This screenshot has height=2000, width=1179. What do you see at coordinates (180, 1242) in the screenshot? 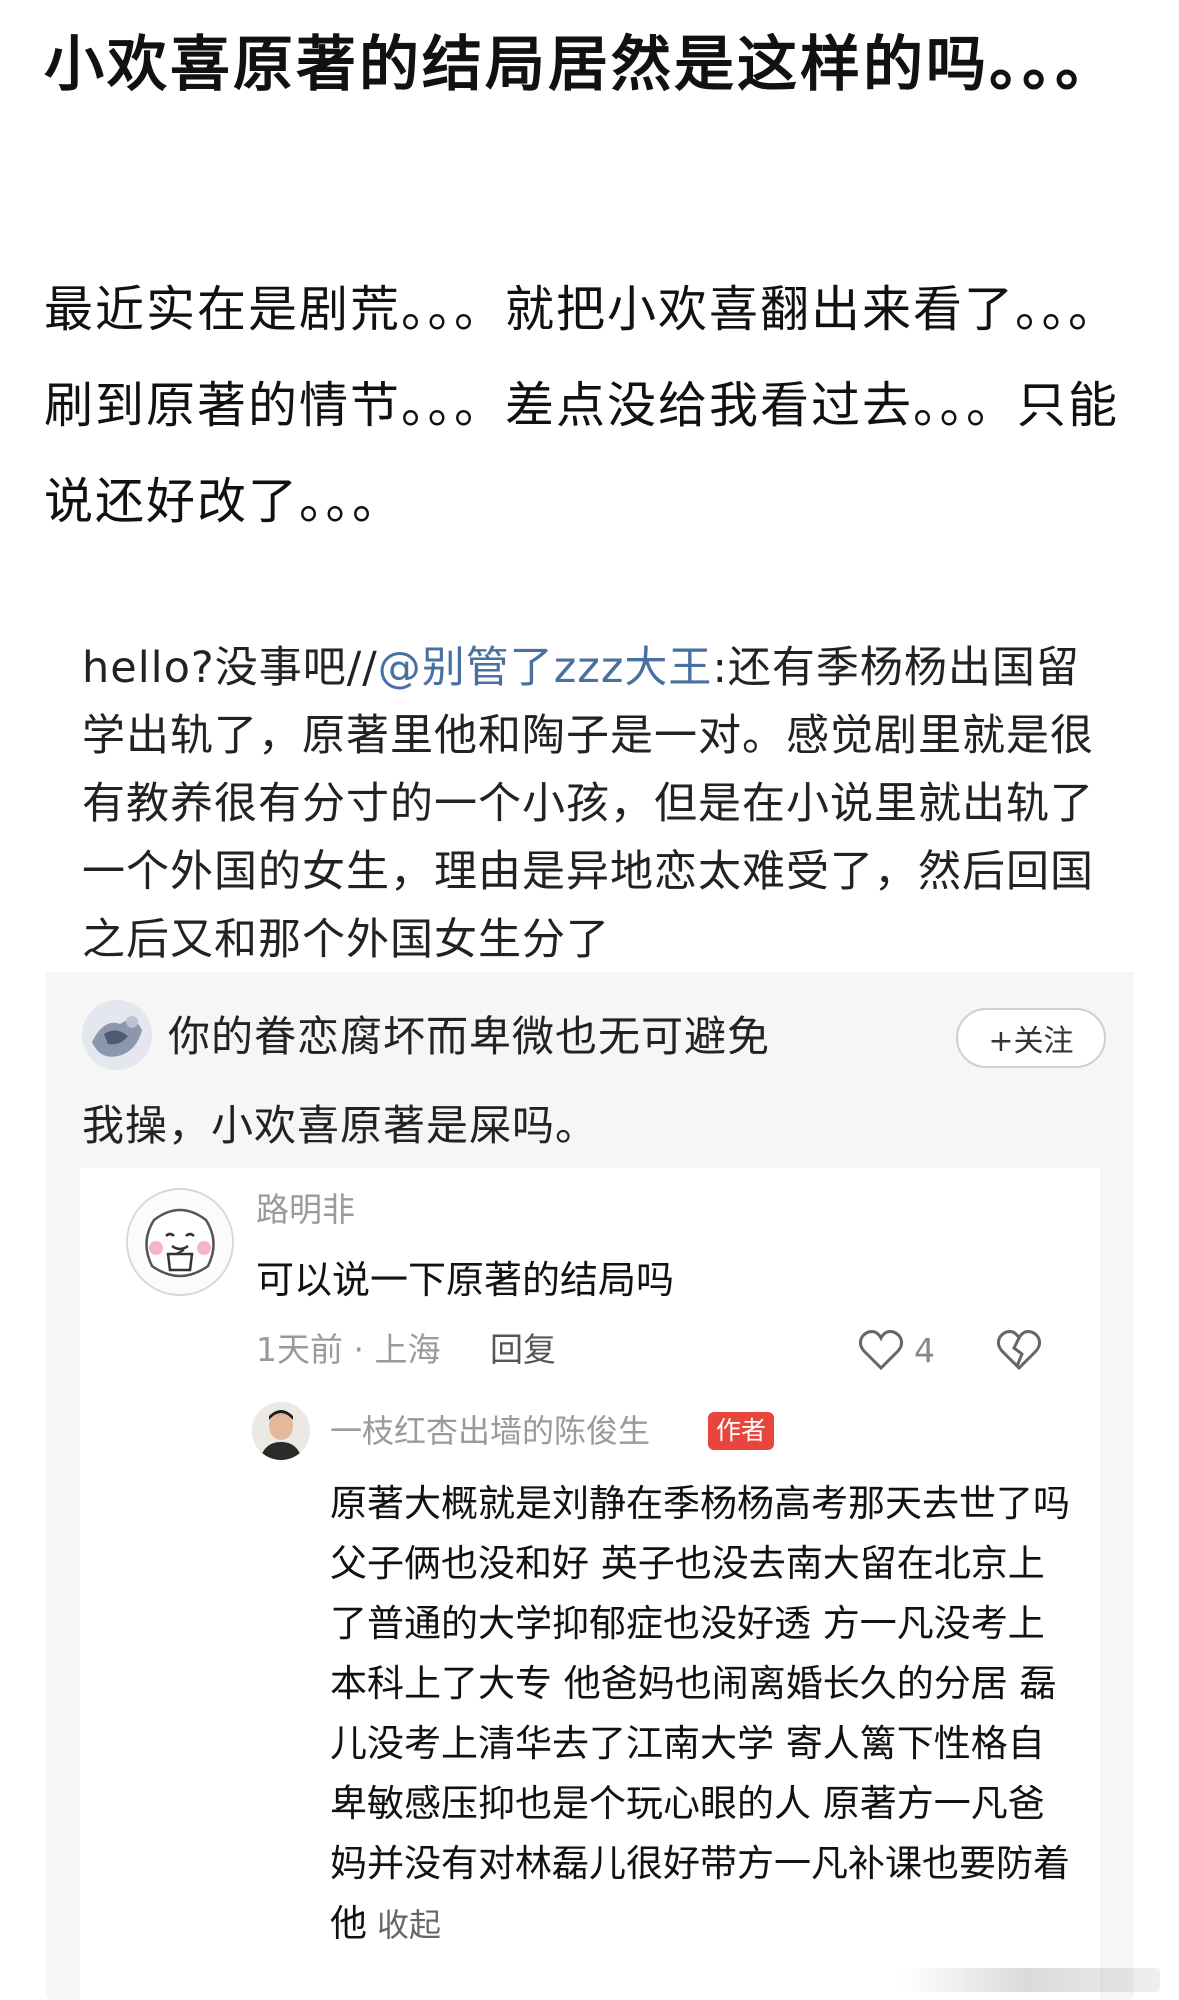
I see `reply-avatar` at bounding box center [180, 1242].